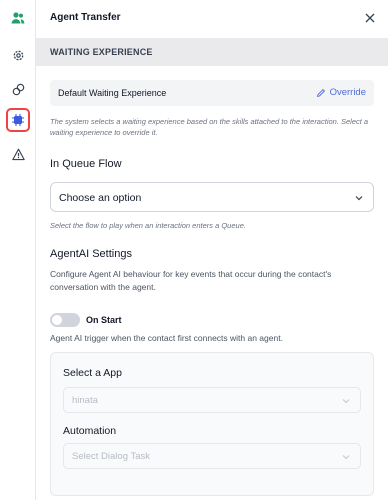 This screenshot has height=500, width=388. What do you see at coordinates (212, 52) in the screenshot?
I see `section-header-waiting-experience: WAITING EXPERIENCE` at bounding box center [212, 52].